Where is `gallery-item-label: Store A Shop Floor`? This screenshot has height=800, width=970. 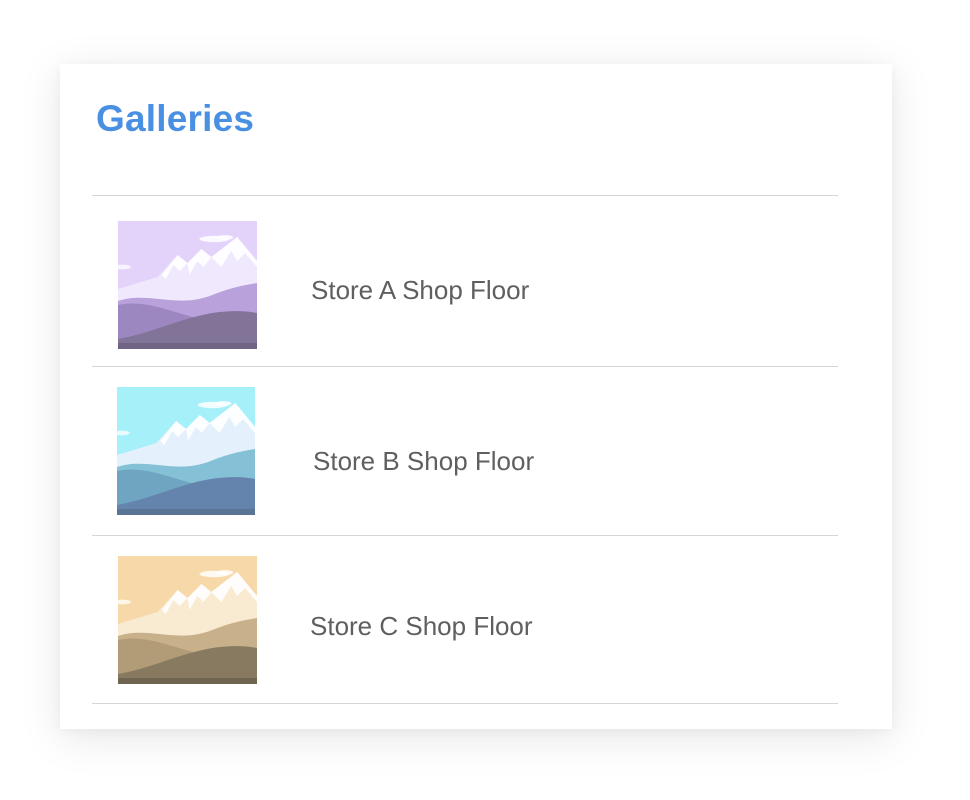
gallery-item-label: Store A Shop Floor is located at coordinates (420, 290).